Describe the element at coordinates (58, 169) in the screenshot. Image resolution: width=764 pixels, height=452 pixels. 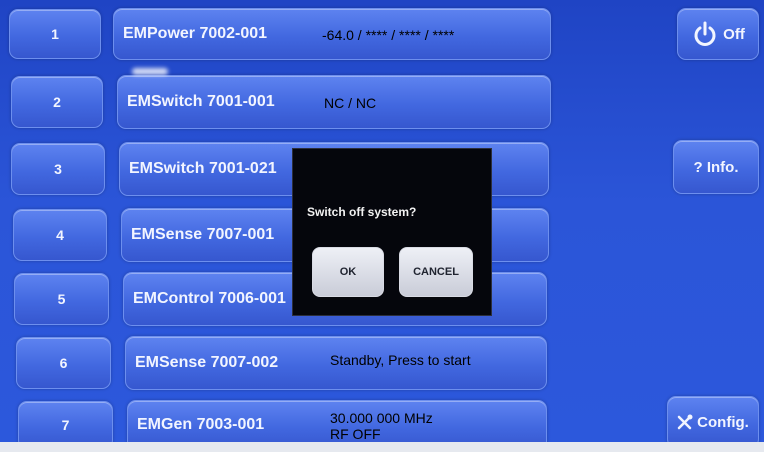
I see `row-number-button-3: 3` at that location.